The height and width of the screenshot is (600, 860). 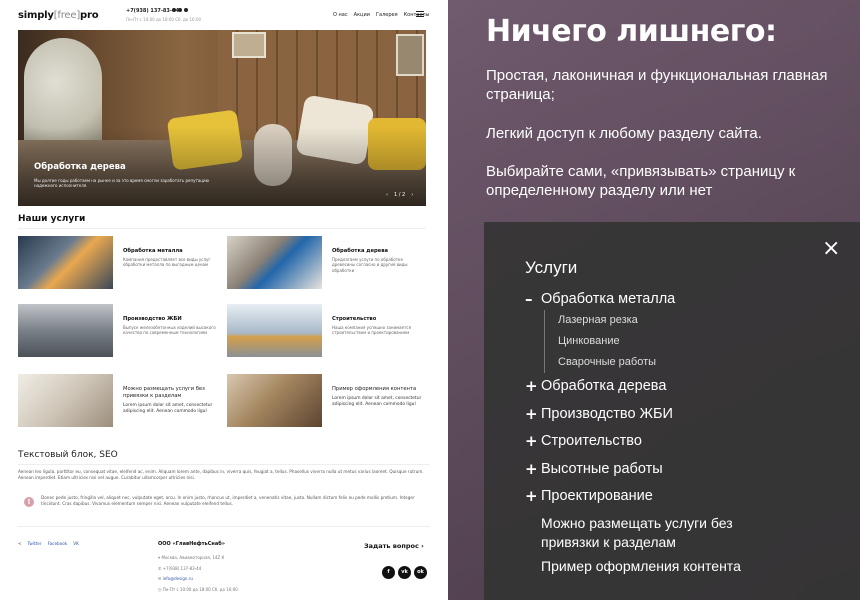 I want to click on share-links: < Twitter Facebook VK, so click(x=48, y=543).